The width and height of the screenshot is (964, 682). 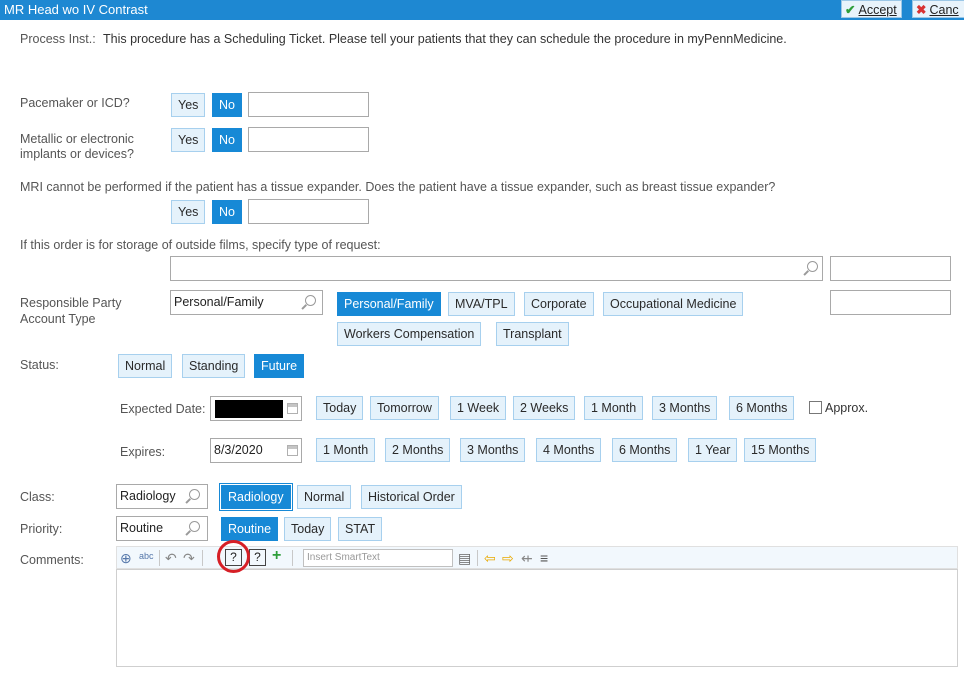 What do you see at coordinates (378, 558) in the screenshot?
I see `insert-smarttext-input: Insert SmartText` at bounding box center [378, 558].